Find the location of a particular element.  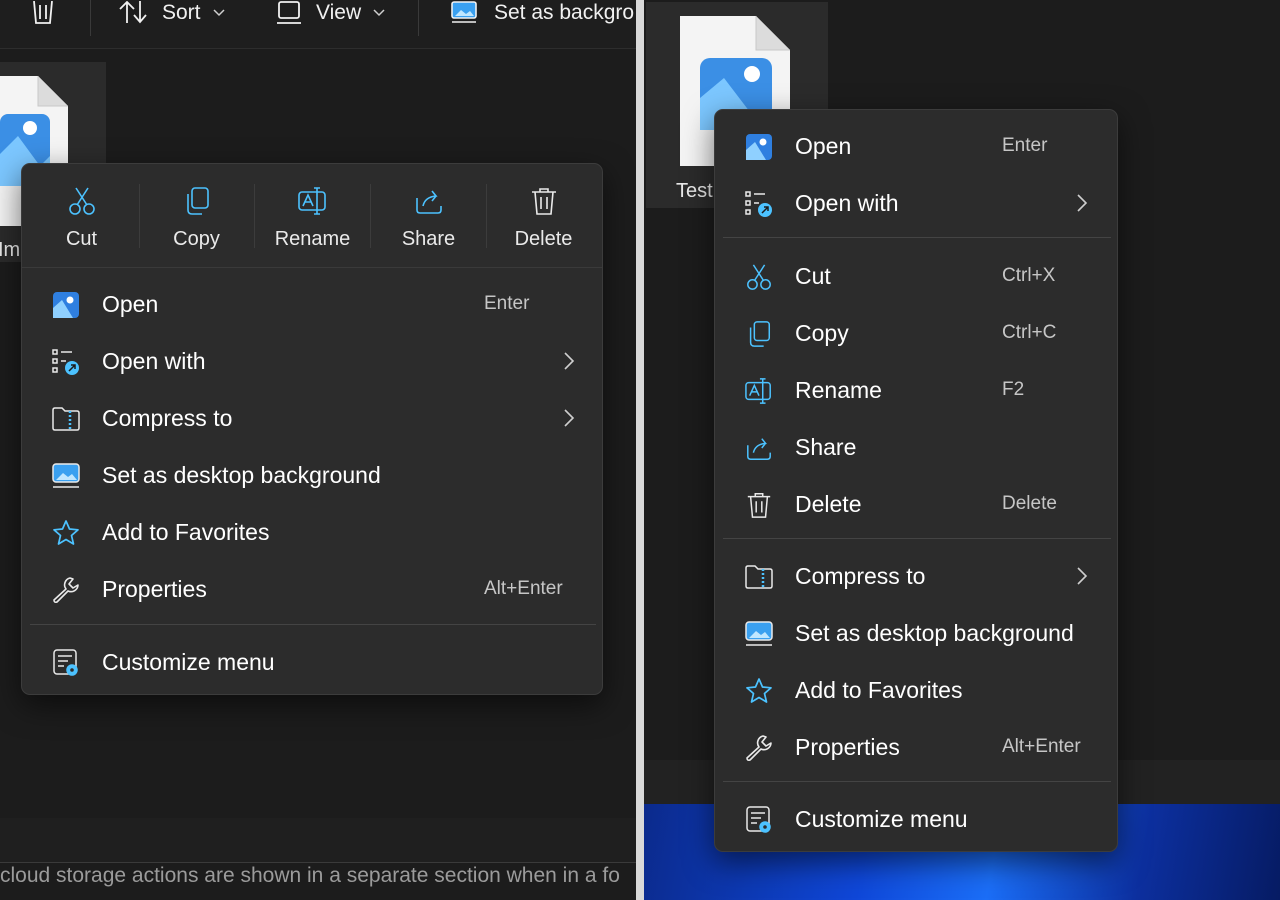

view-button: View is located at coordinates (330, 13).